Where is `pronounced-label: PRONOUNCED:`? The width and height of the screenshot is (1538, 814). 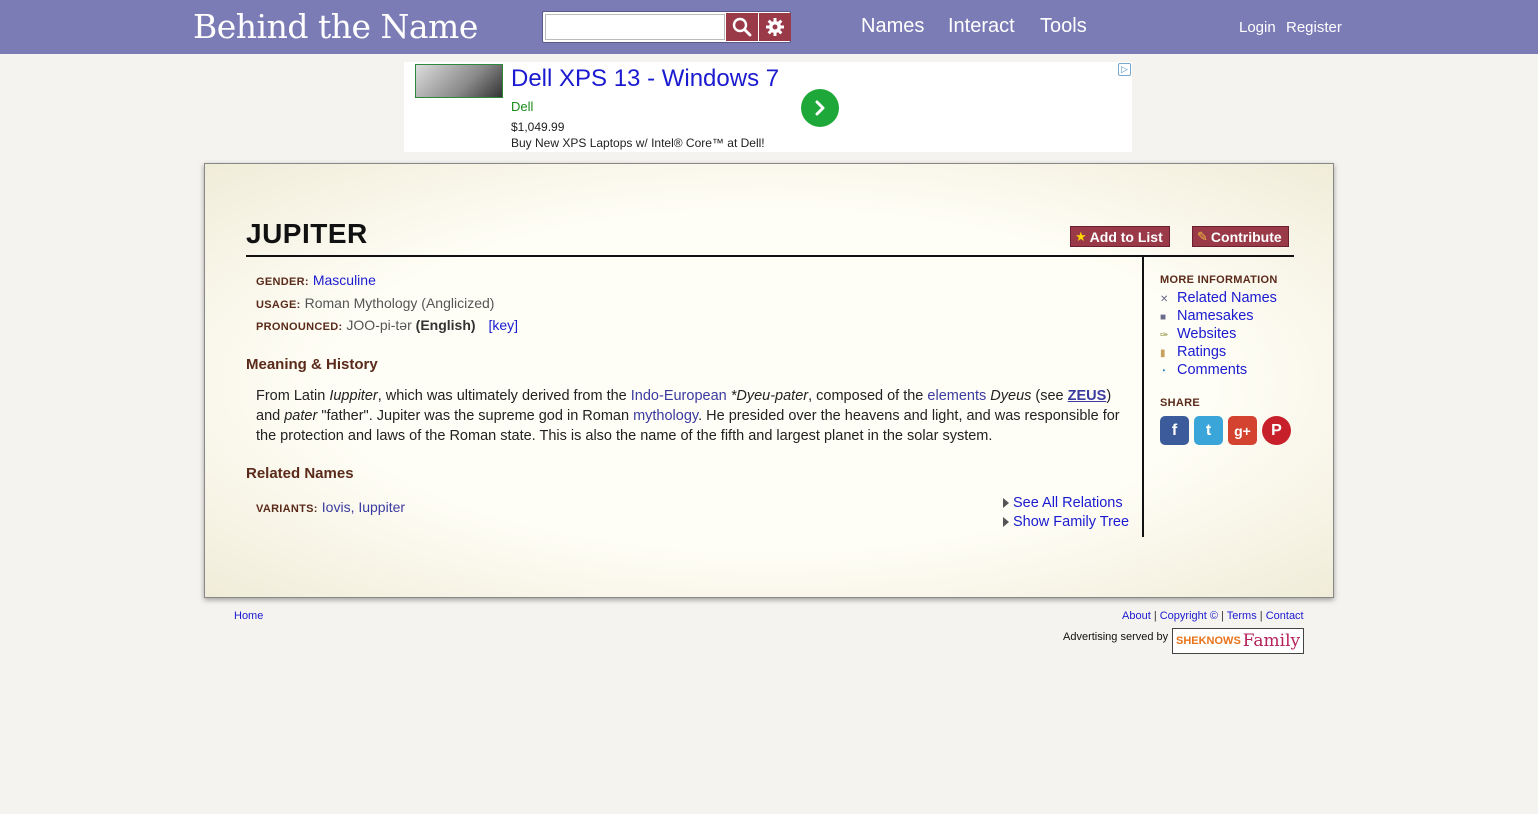
pronounced-label: PRONOUNCED: is located at coordinates (299, 327).